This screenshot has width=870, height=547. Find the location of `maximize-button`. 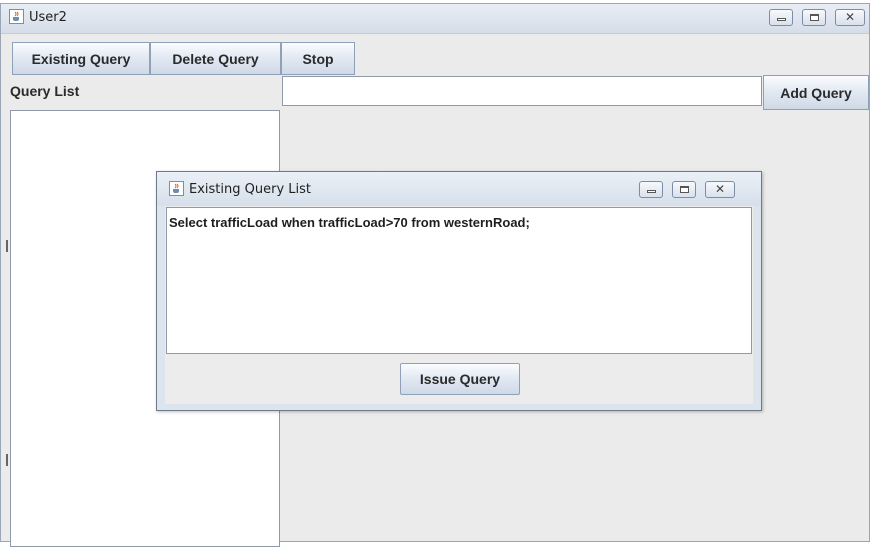

maximize-button is located at coordinates (814, 17).